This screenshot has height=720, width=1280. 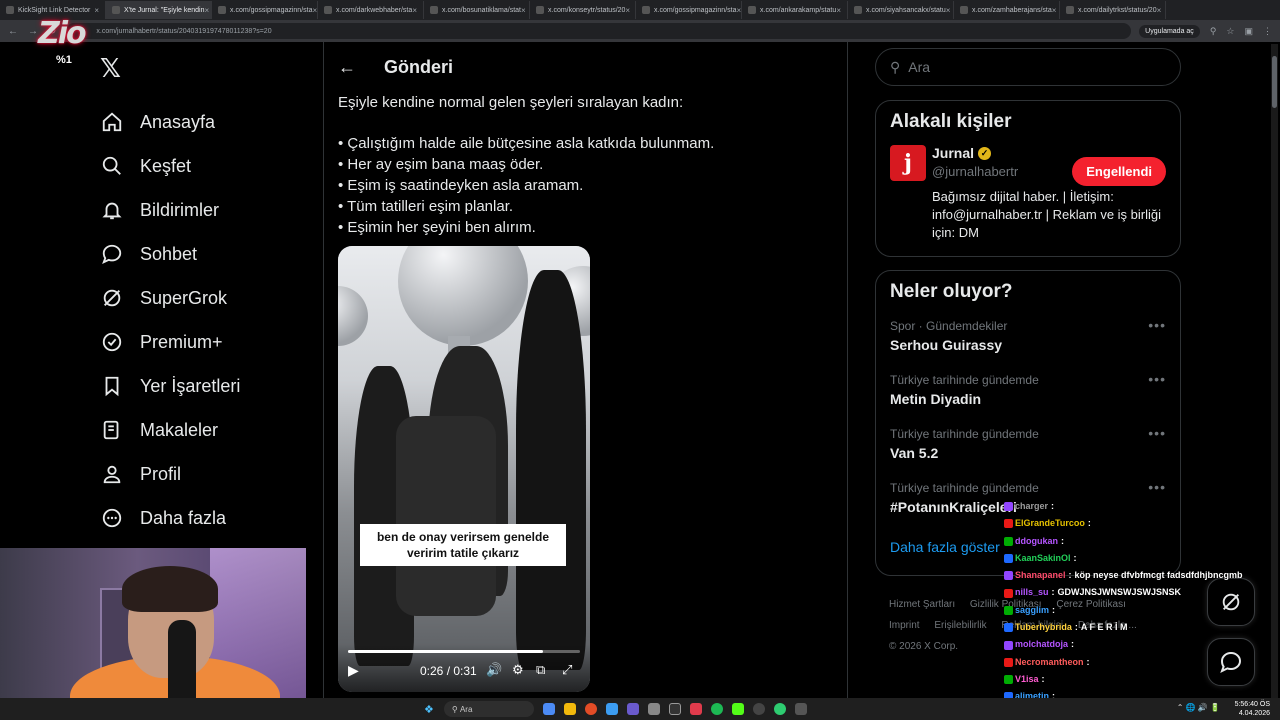 What do you see at coordinates (953, 153) in the screenshot?
I see `related-name: Jurnal` at bounding box center [953, 153].